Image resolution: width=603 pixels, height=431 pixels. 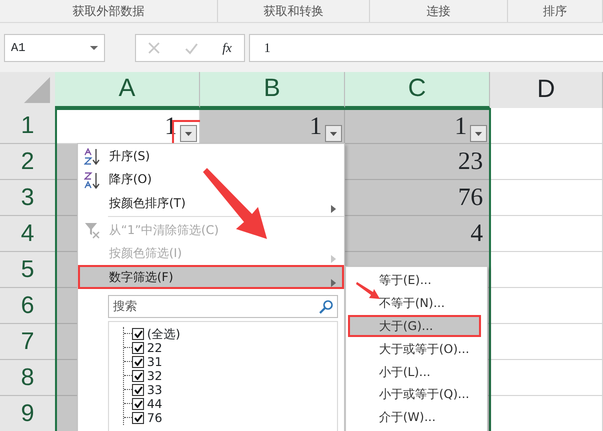 I want to click on menu-item: 数字筛选(F), so click(x=211, y=276).